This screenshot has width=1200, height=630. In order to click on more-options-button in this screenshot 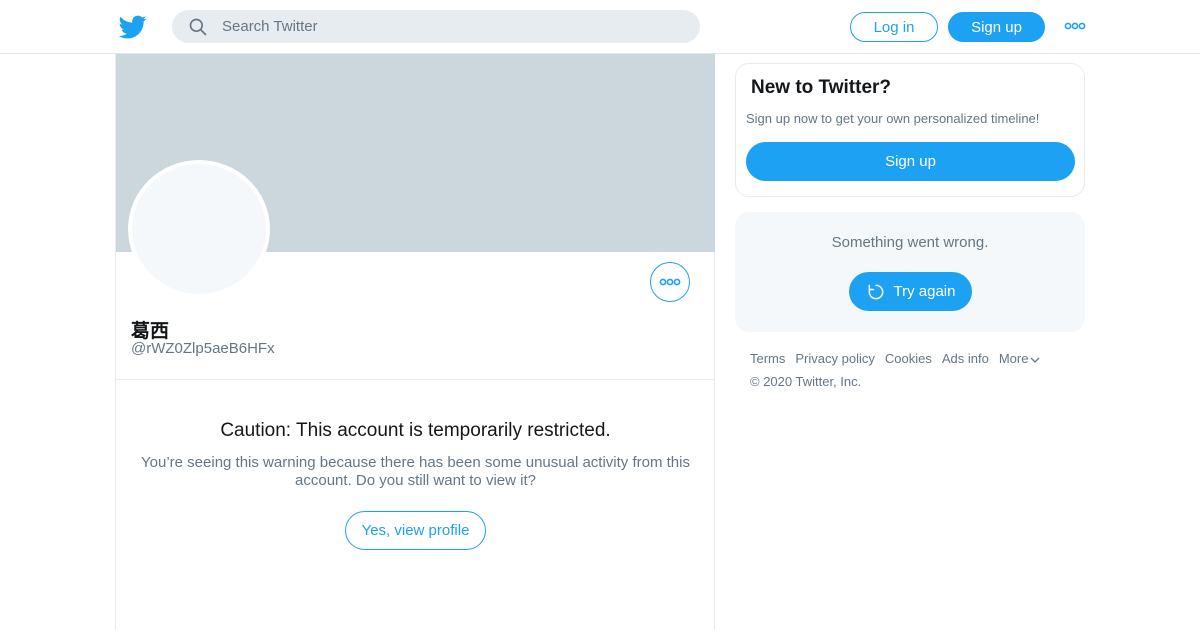, I will do `click(1075, 26)`.